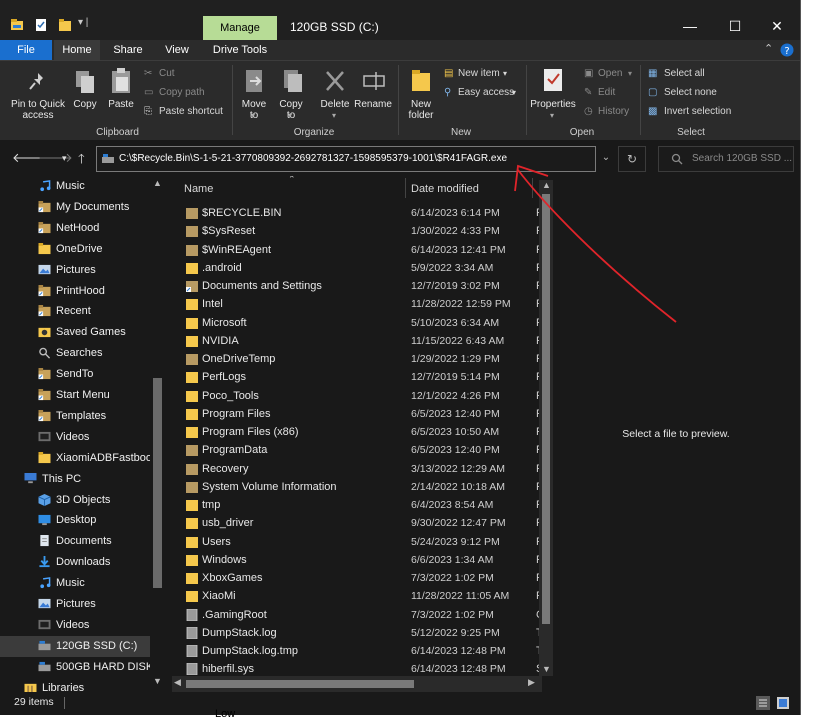  Describe the element at coordinates (546, 409) in the screenshot. I see `file-list-scroll-thumb` at that location.